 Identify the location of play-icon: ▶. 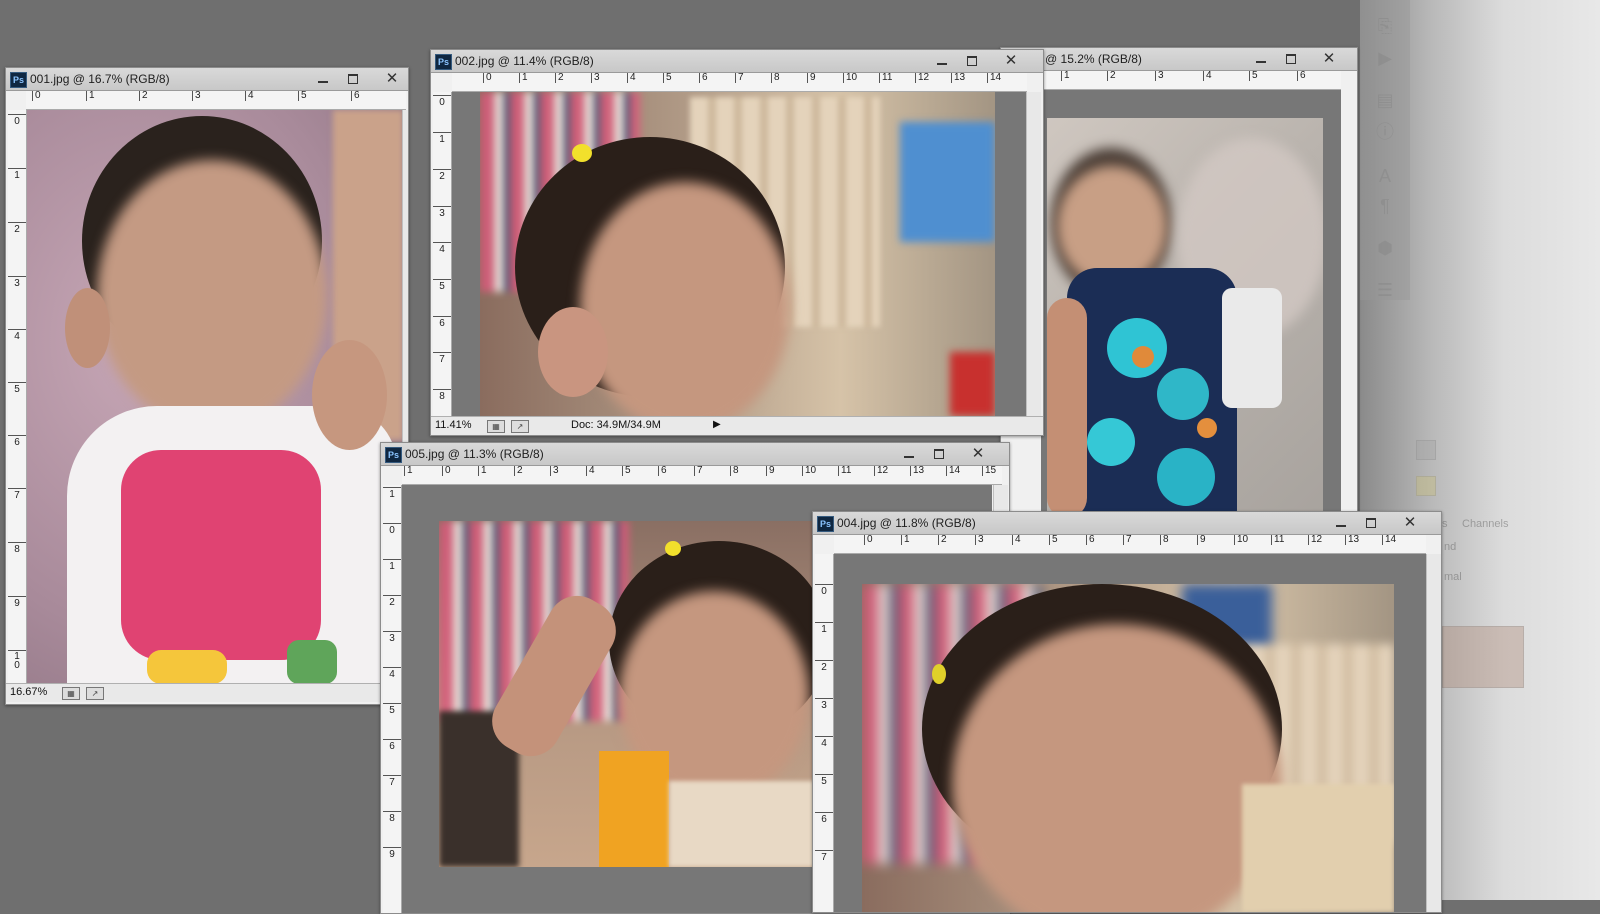
(1385, 58).